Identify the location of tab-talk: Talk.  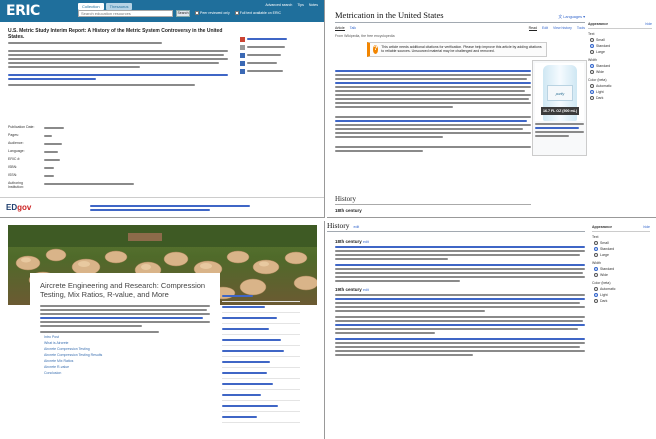
(353, 28).